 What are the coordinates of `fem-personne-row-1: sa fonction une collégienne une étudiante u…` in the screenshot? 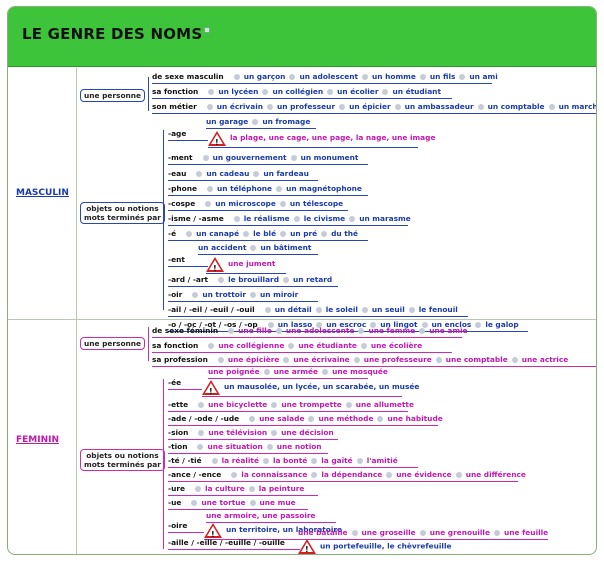 It's located at (302, 347).